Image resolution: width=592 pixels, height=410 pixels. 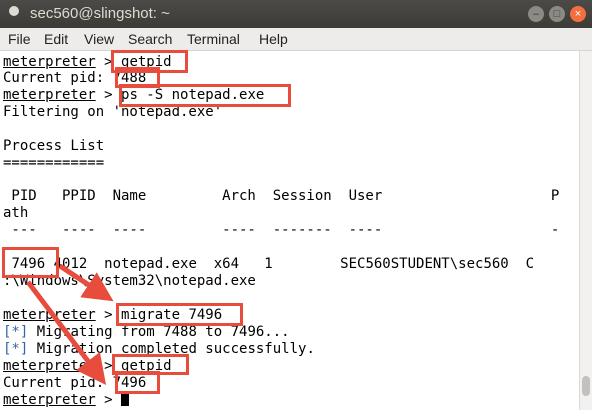 What do you see at coordinates (54, 146) in the screenshot?
I see `output-line: Process List` at bounding box center [54, 146].